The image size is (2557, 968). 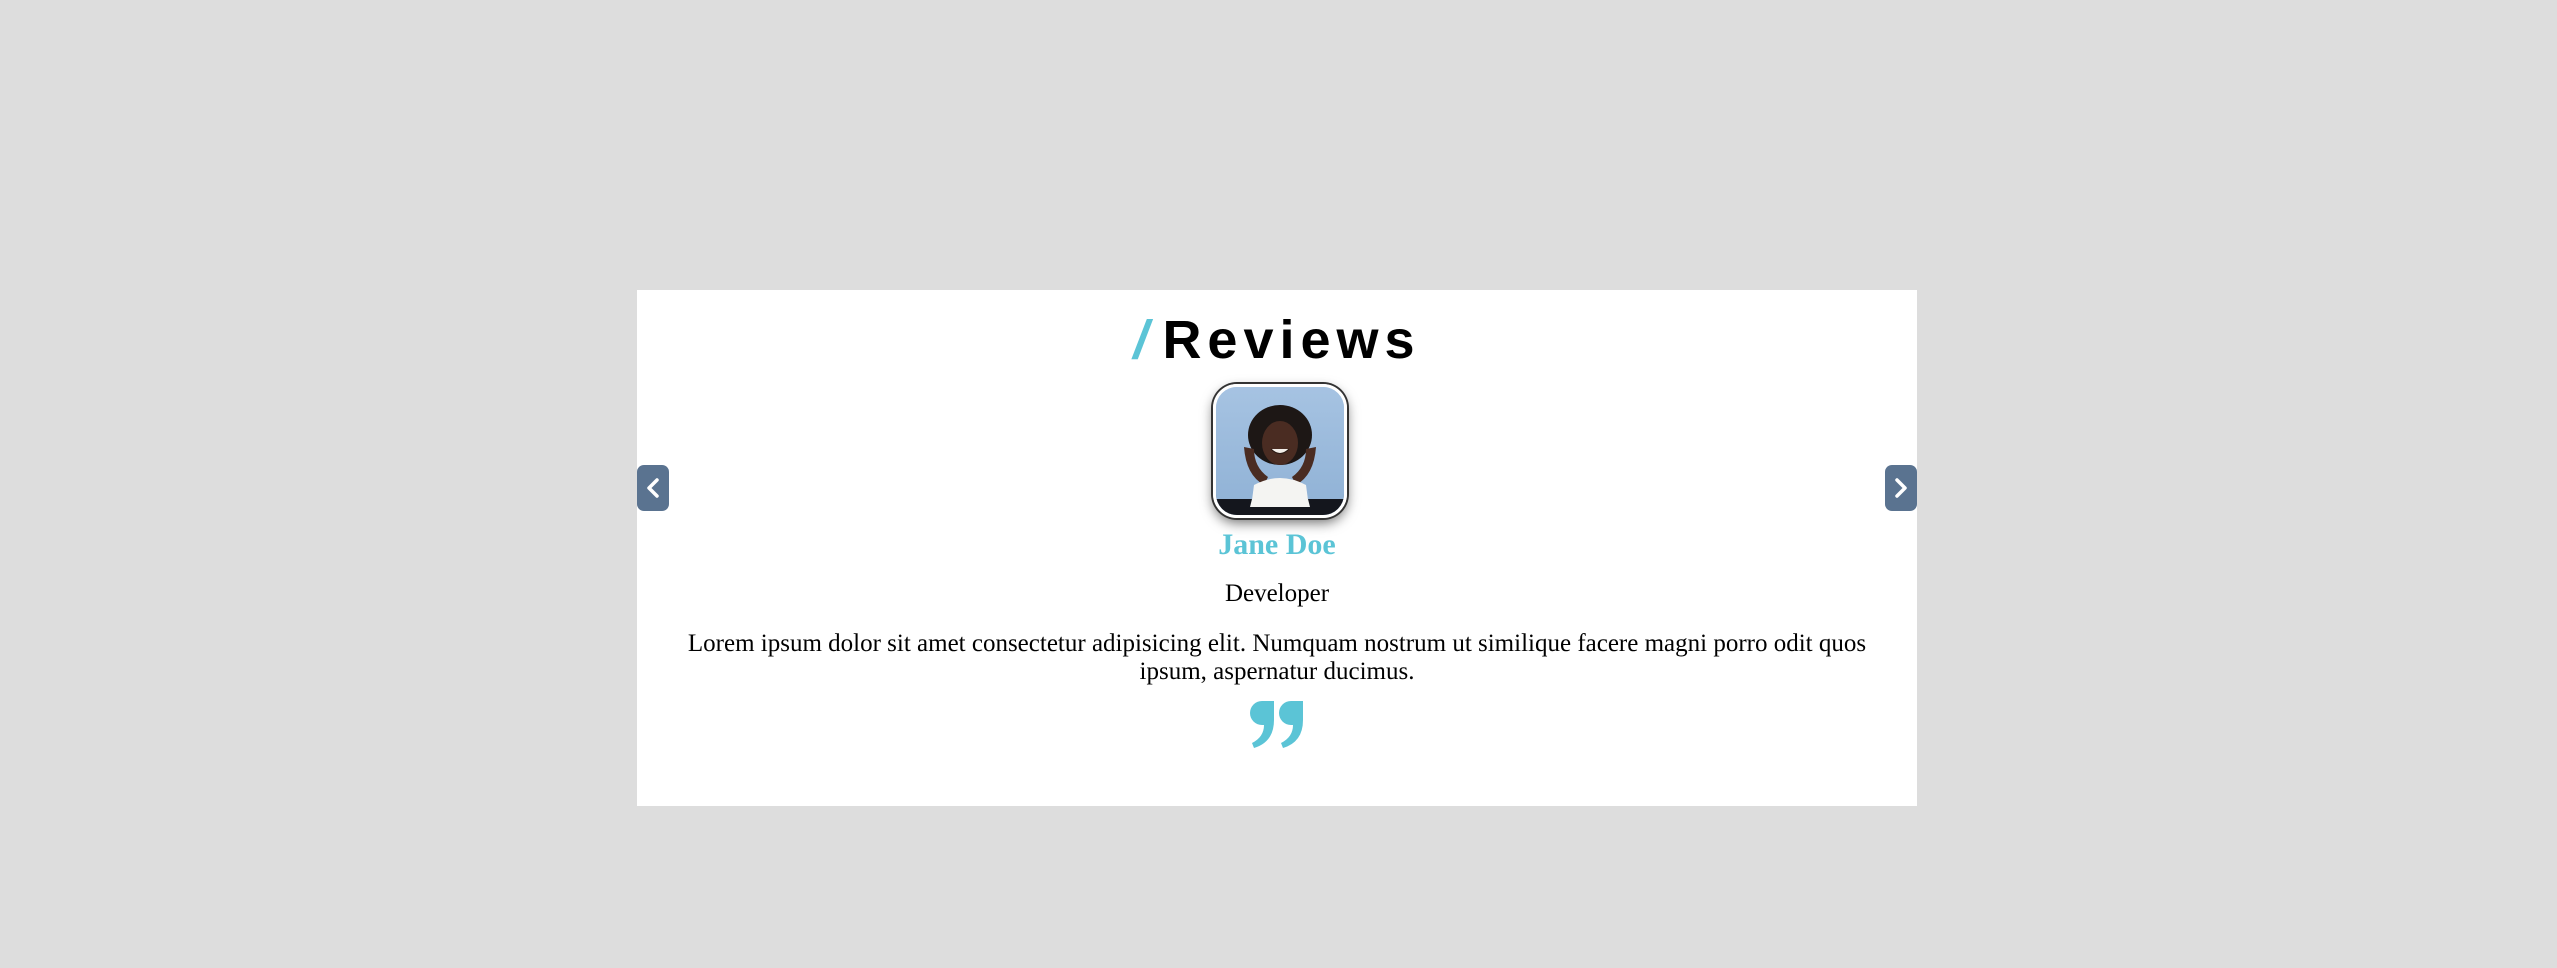 What do you see at coordinates (1277, 593) in the screenshot?
I see `reviewer-role: Developer` at bounding box center [1277, 593].